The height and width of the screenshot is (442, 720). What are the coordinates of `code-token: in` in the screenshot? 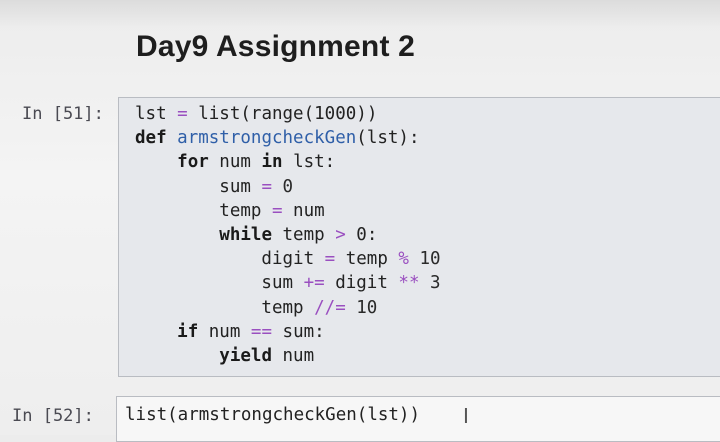 It's located at (272, 162).